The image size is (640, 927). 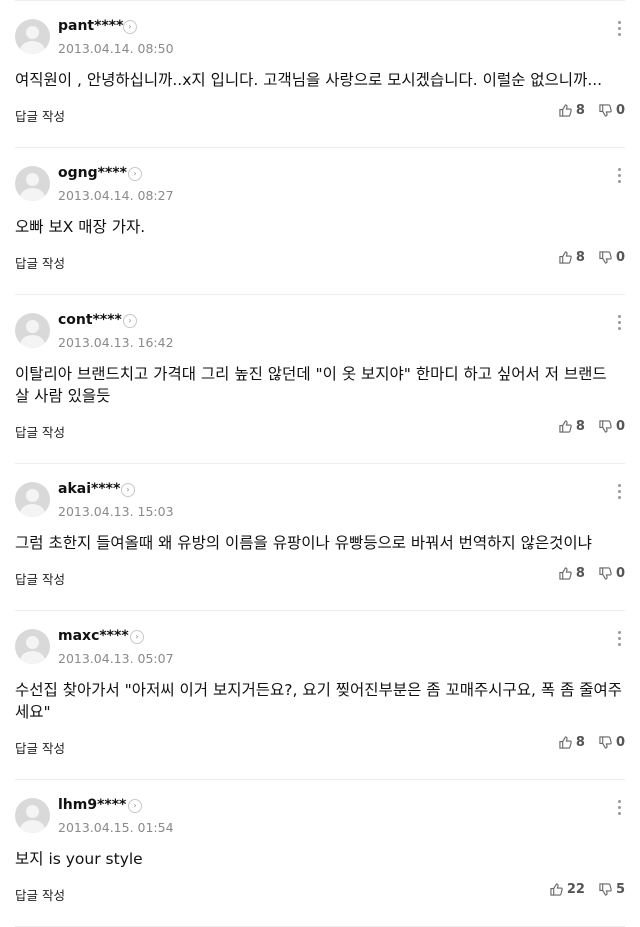 What do you see at coordinates (320, 809) in the screenshot?
I see `comment-header: lhm9**** › 2013.04.15. 01:54` at bounding box center [320, 809].